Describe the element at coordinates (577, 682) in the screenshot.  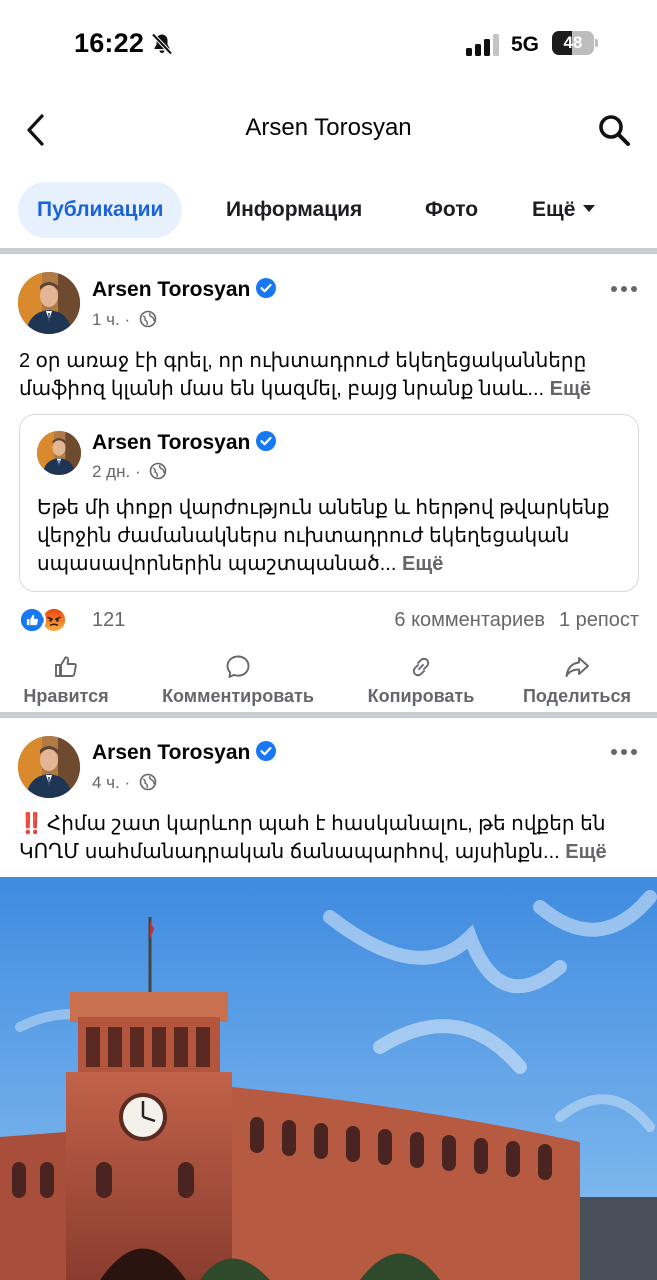
I see `share-button: Поделиться` at that location.